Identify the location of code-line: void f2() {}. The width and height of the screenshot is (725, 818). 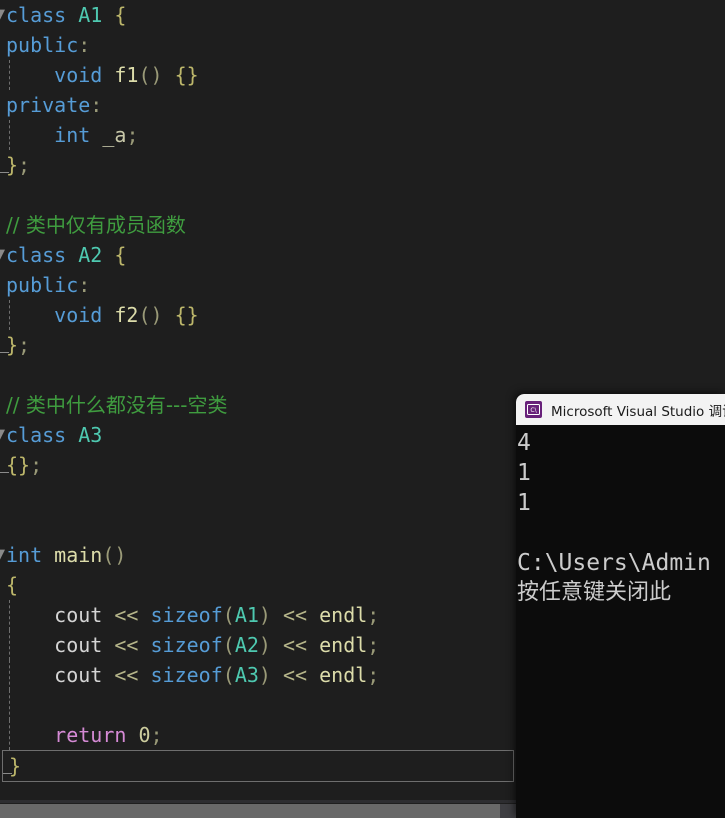
(362, 315).